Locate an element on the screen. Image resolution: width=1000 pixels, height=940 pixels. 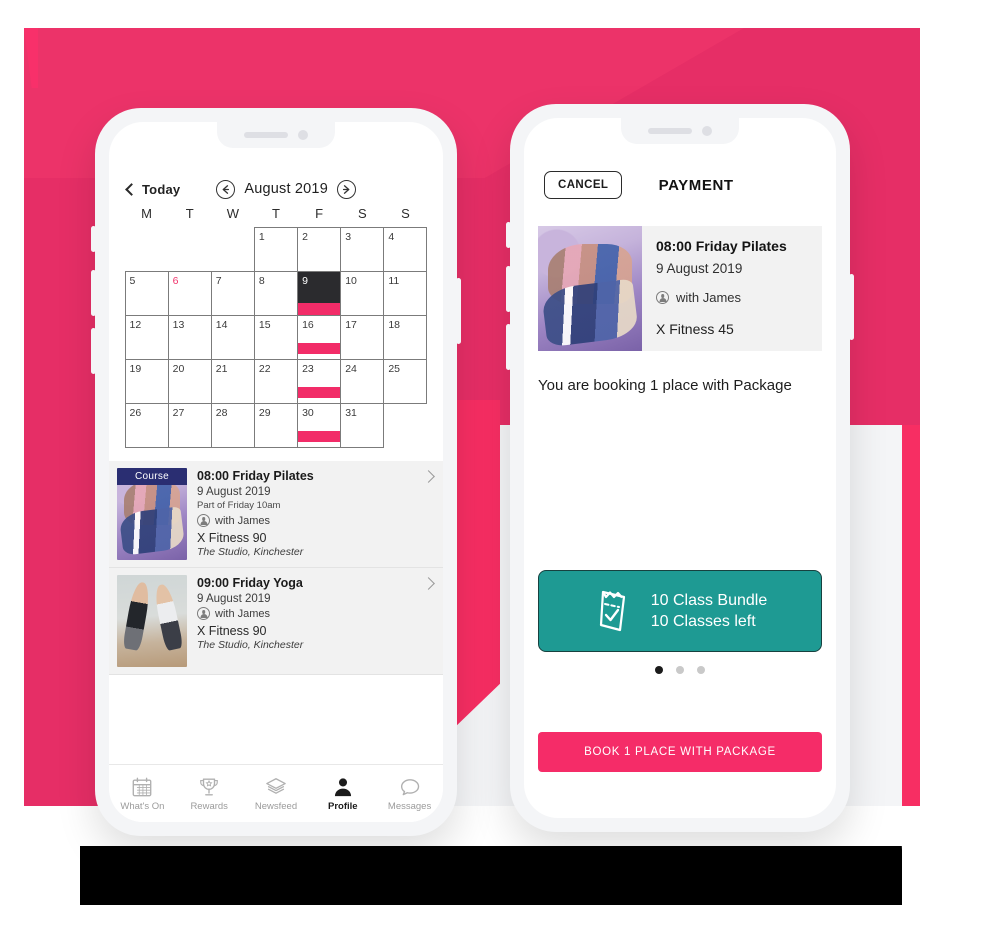
calendar-day-25: 25 is located at coordinates (405, 381).